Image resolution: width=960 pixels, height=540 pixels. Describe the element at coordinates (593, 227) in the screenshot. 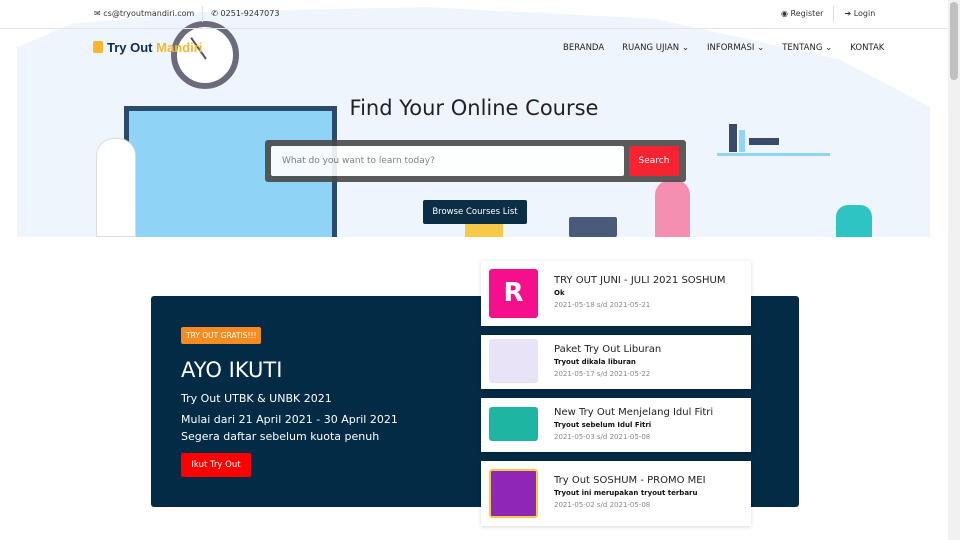

I see `laptop-illustration` at that location.